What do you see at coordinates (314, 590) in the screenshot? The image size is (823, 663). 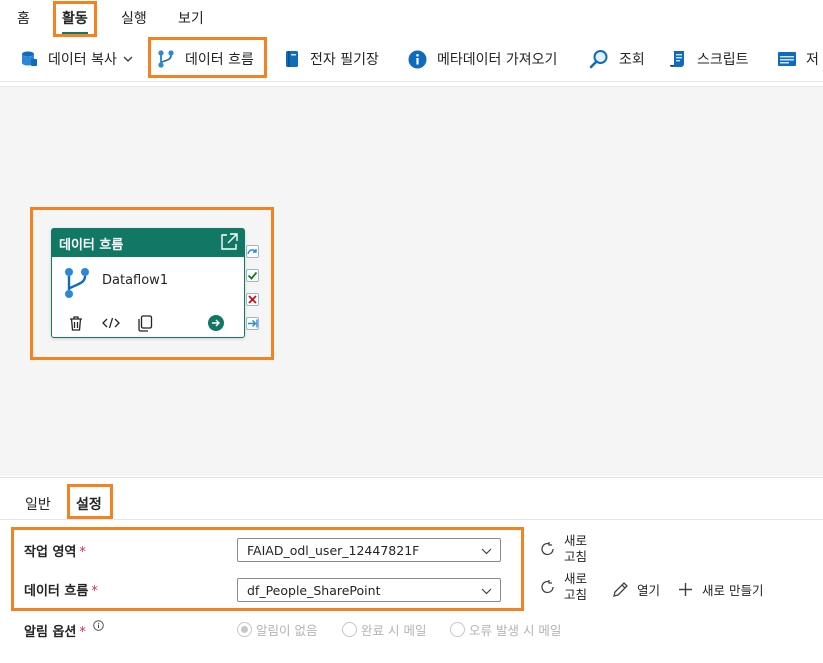 I see `dataflow-value: df_People_SharePoint` at bounding box center [314, 590].